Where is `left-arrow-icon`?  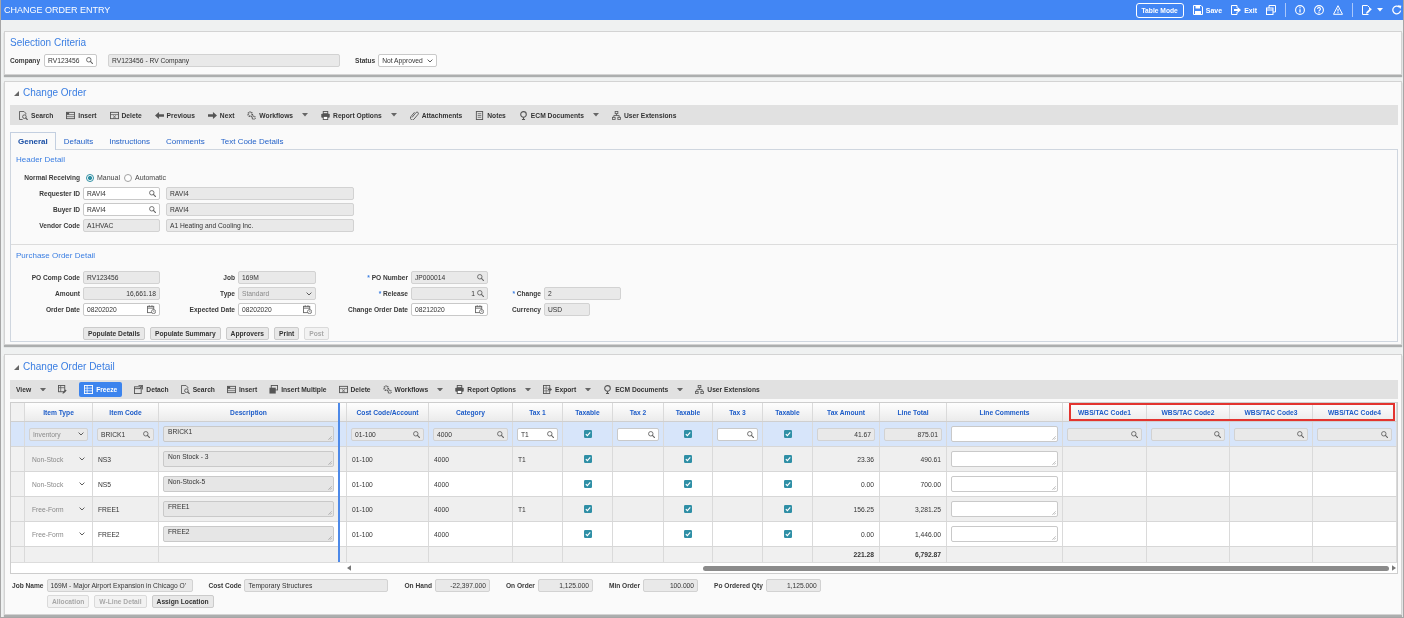
left-arrow-icon is located at coordinates (159, 115).